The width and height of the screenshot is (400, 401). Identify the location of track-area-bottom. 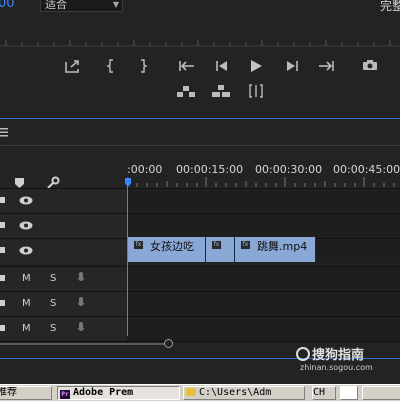
(200, 341).